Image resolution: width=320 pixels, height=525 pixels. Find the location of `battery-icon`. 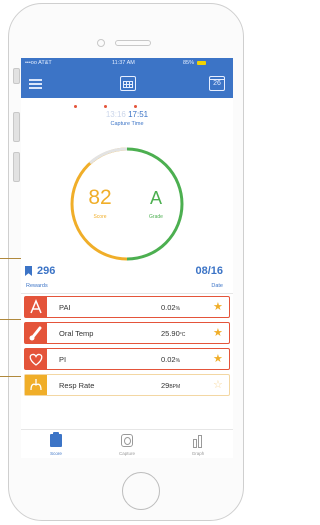

battery-icon is located at coordinates (201, 62).